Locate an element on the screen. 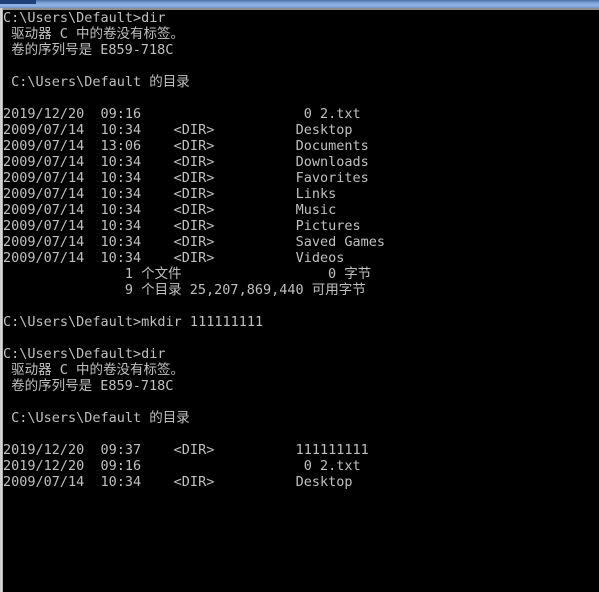 The height and width of the screenshot is (592, 599). console-line: 2019/12/20 09:37 <DIR> 111111111 is located at coordinates (186, 450).